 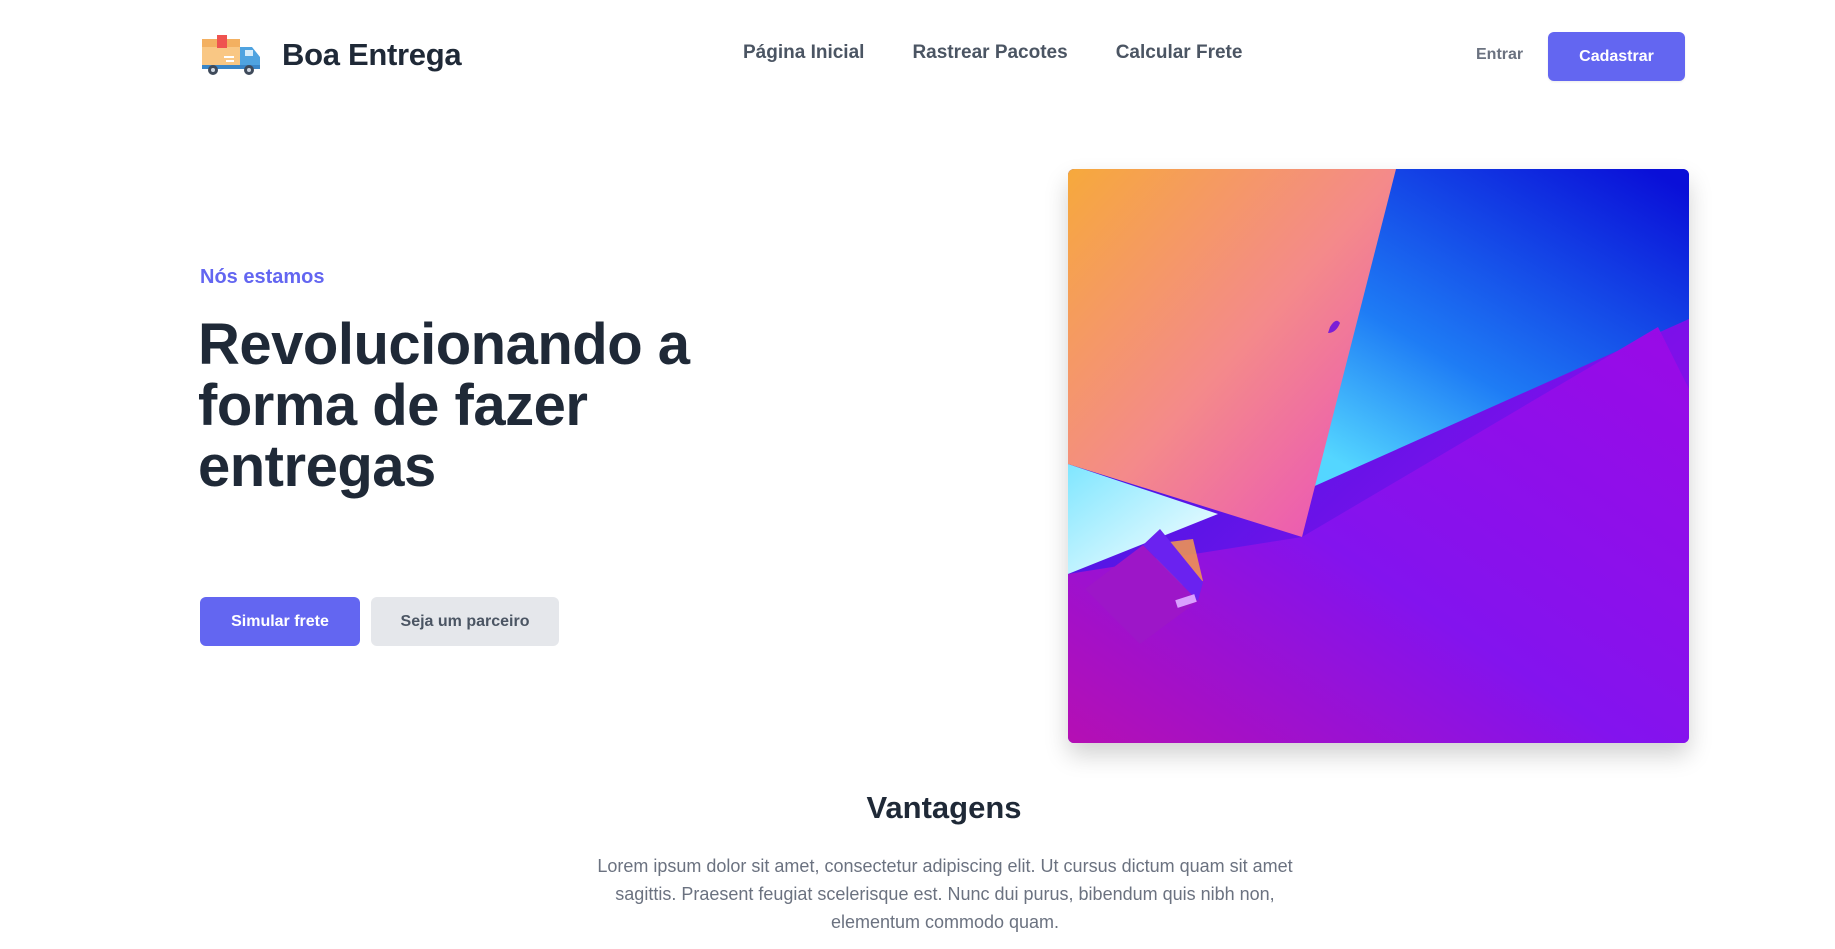 I want to click on simulate-shipping-button: Simular frete, so click(x=280, y=621).